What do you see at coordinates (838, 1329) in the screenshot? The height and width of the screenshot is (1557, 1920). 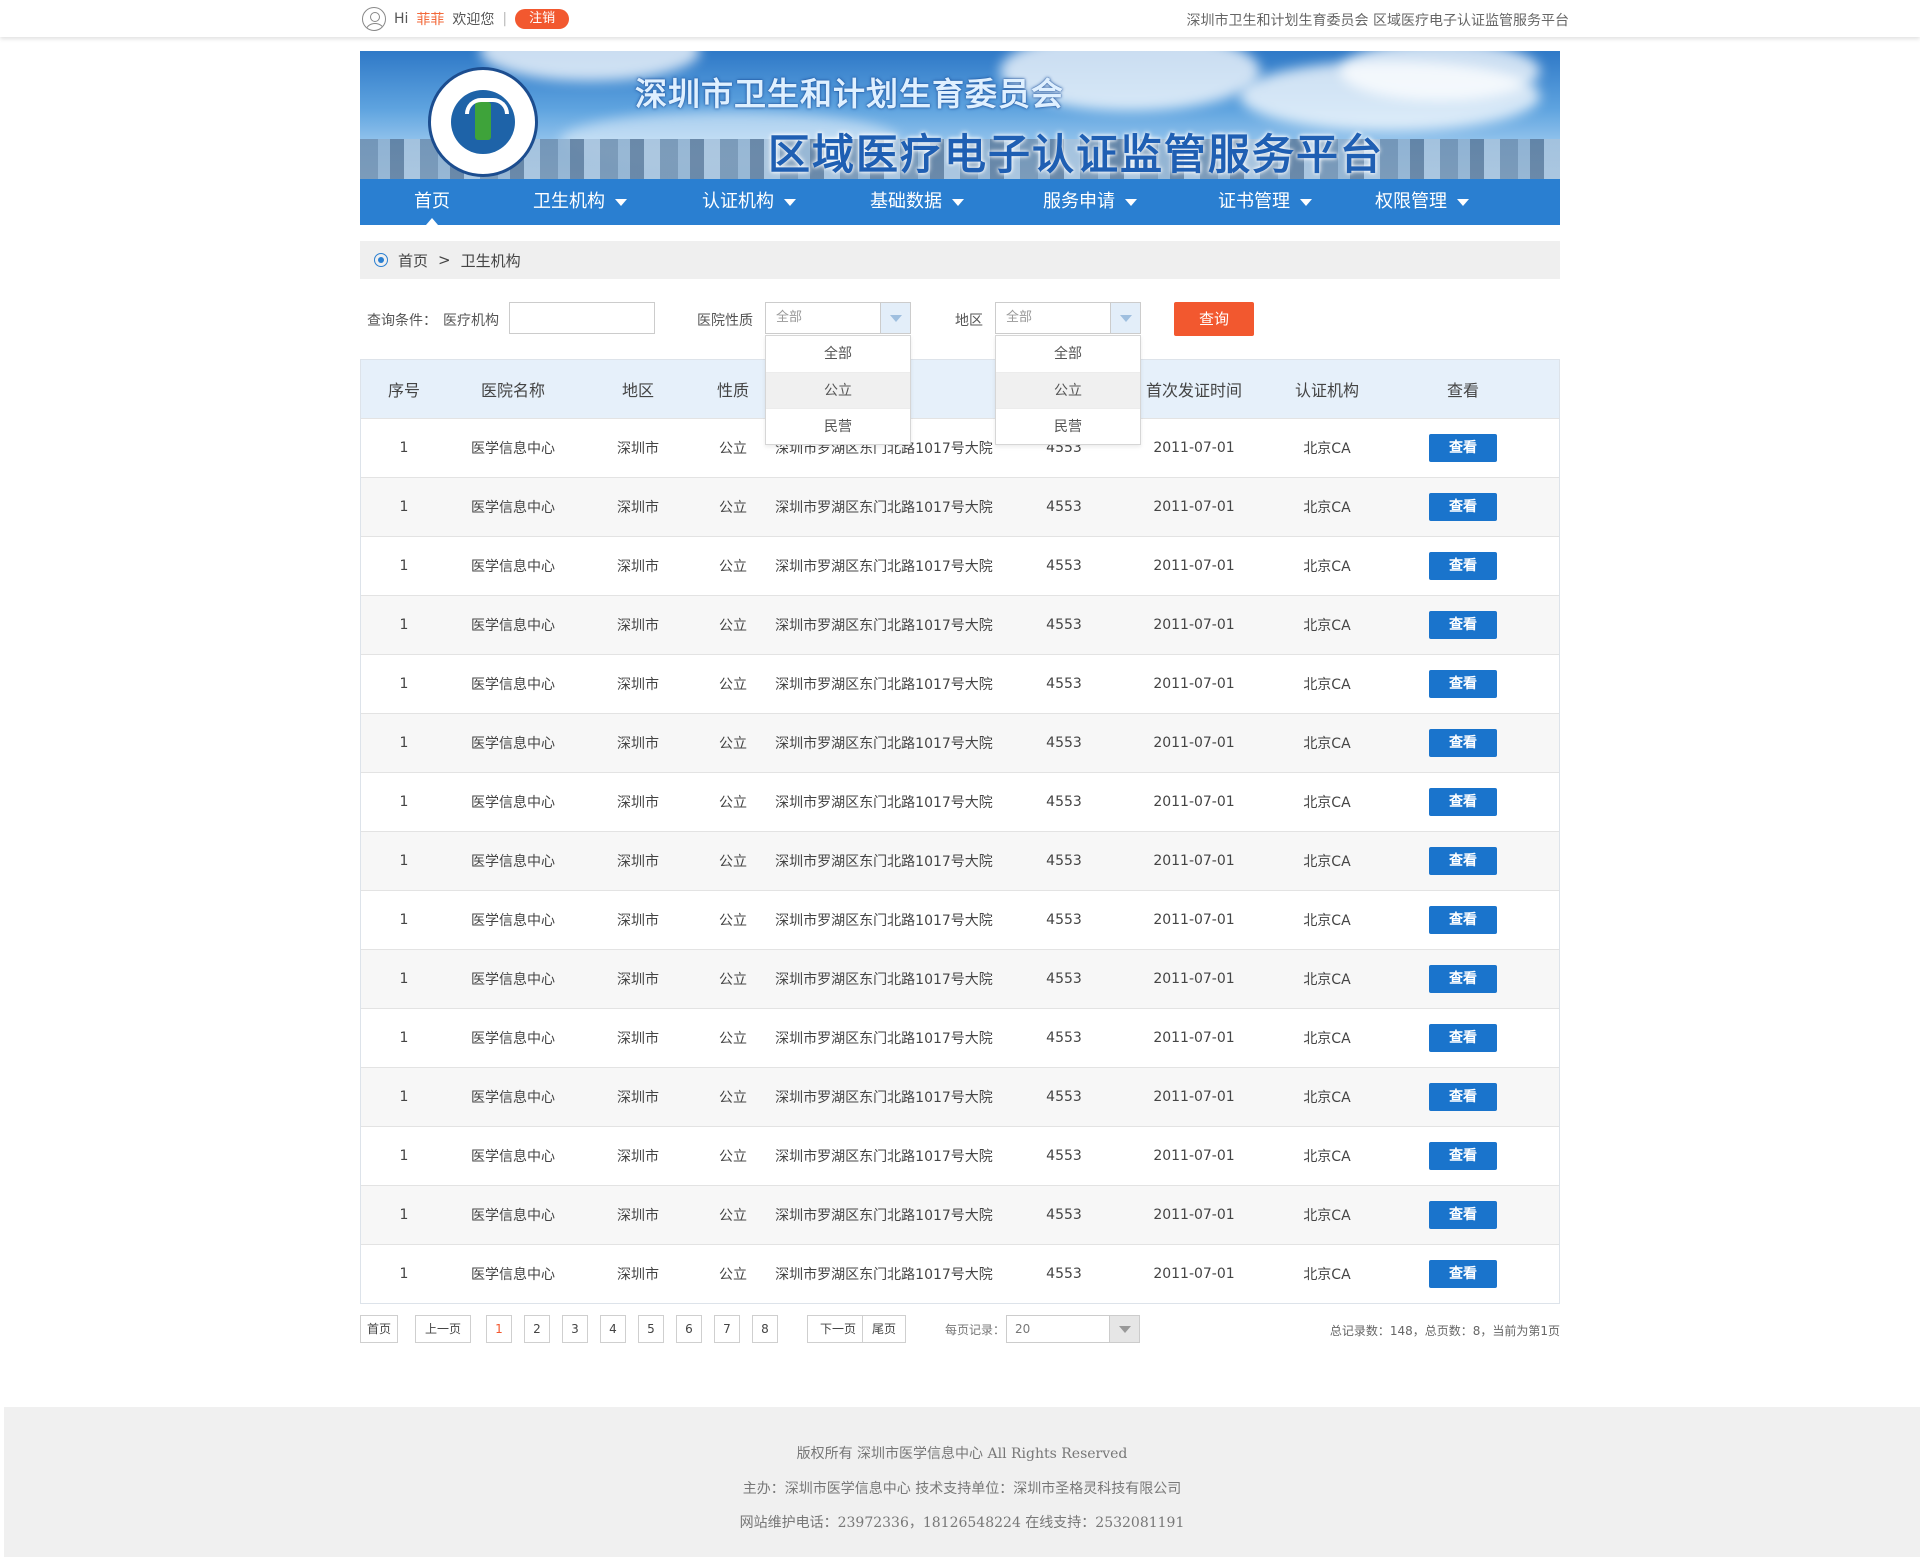 I see `next-page-button: 下一页` at bounding box center [838, 1329].